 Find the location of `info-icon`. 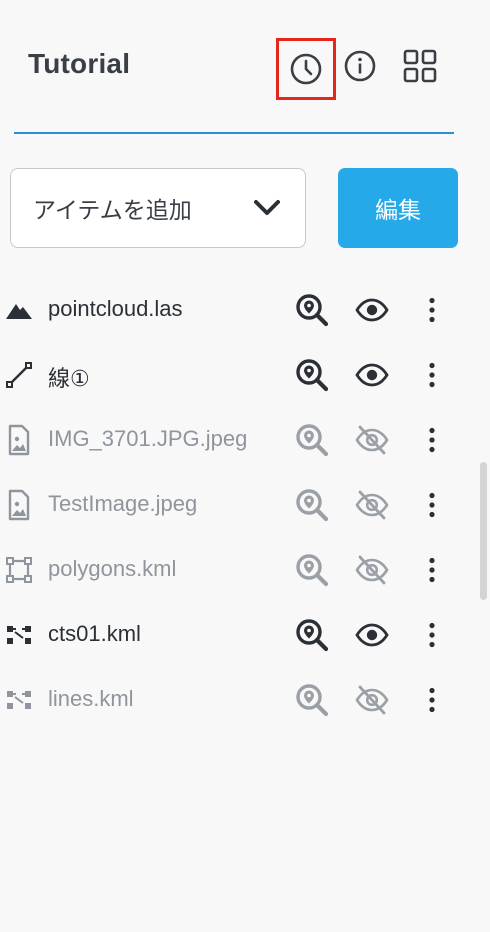

info-icon is located at coordinates (360, 66).